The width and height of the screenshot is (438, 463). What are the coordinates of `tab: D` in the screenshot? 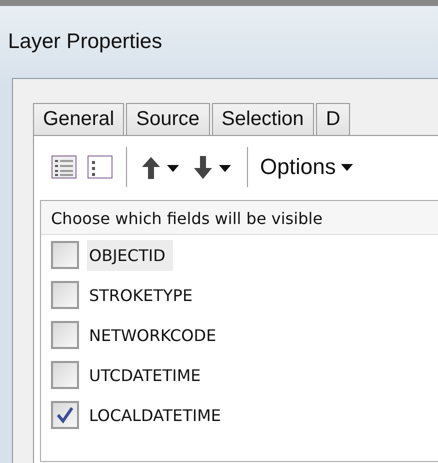 It's located at (333, 119).